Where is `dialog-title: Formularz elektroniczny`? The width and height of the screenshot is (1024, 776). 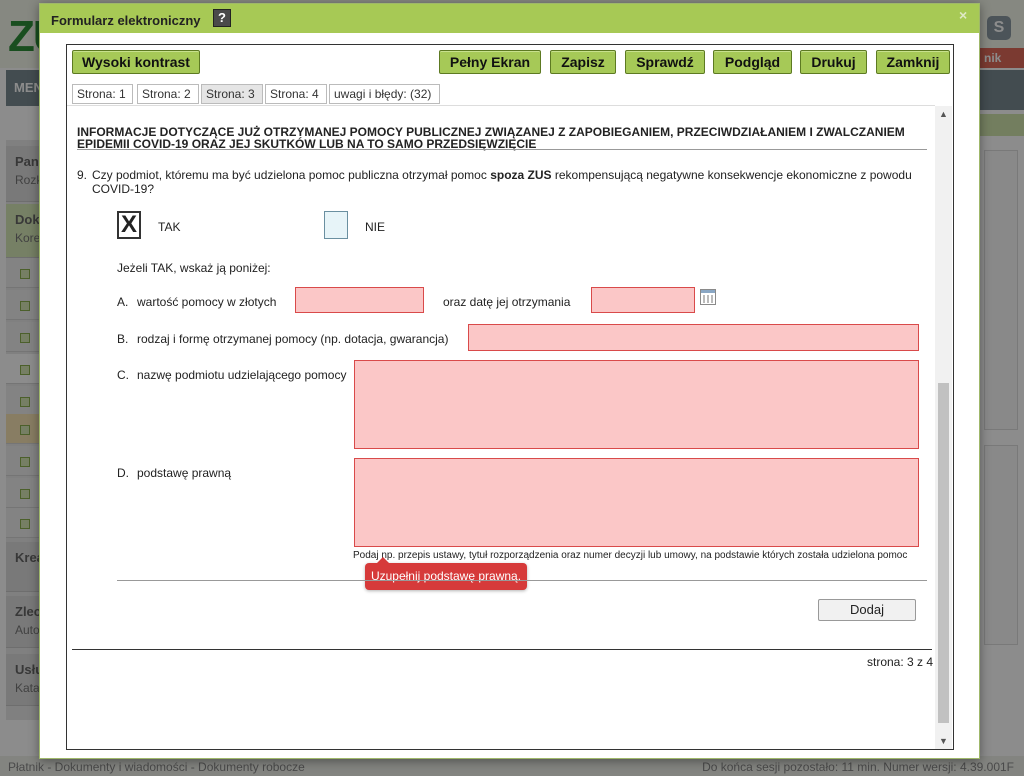 dialog-title: Formularz elektroniczny is located at coordinates (126, 20).